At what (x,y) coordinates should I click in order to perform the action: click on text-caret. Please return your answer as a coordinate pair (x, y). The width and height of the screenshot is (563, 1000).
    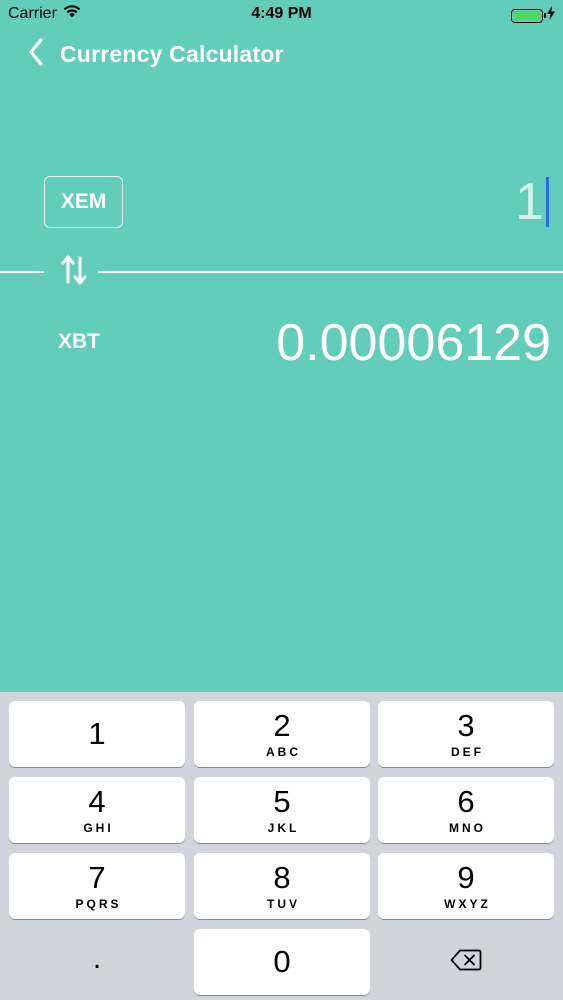
    Looking at the image, I should click on (547, 202).